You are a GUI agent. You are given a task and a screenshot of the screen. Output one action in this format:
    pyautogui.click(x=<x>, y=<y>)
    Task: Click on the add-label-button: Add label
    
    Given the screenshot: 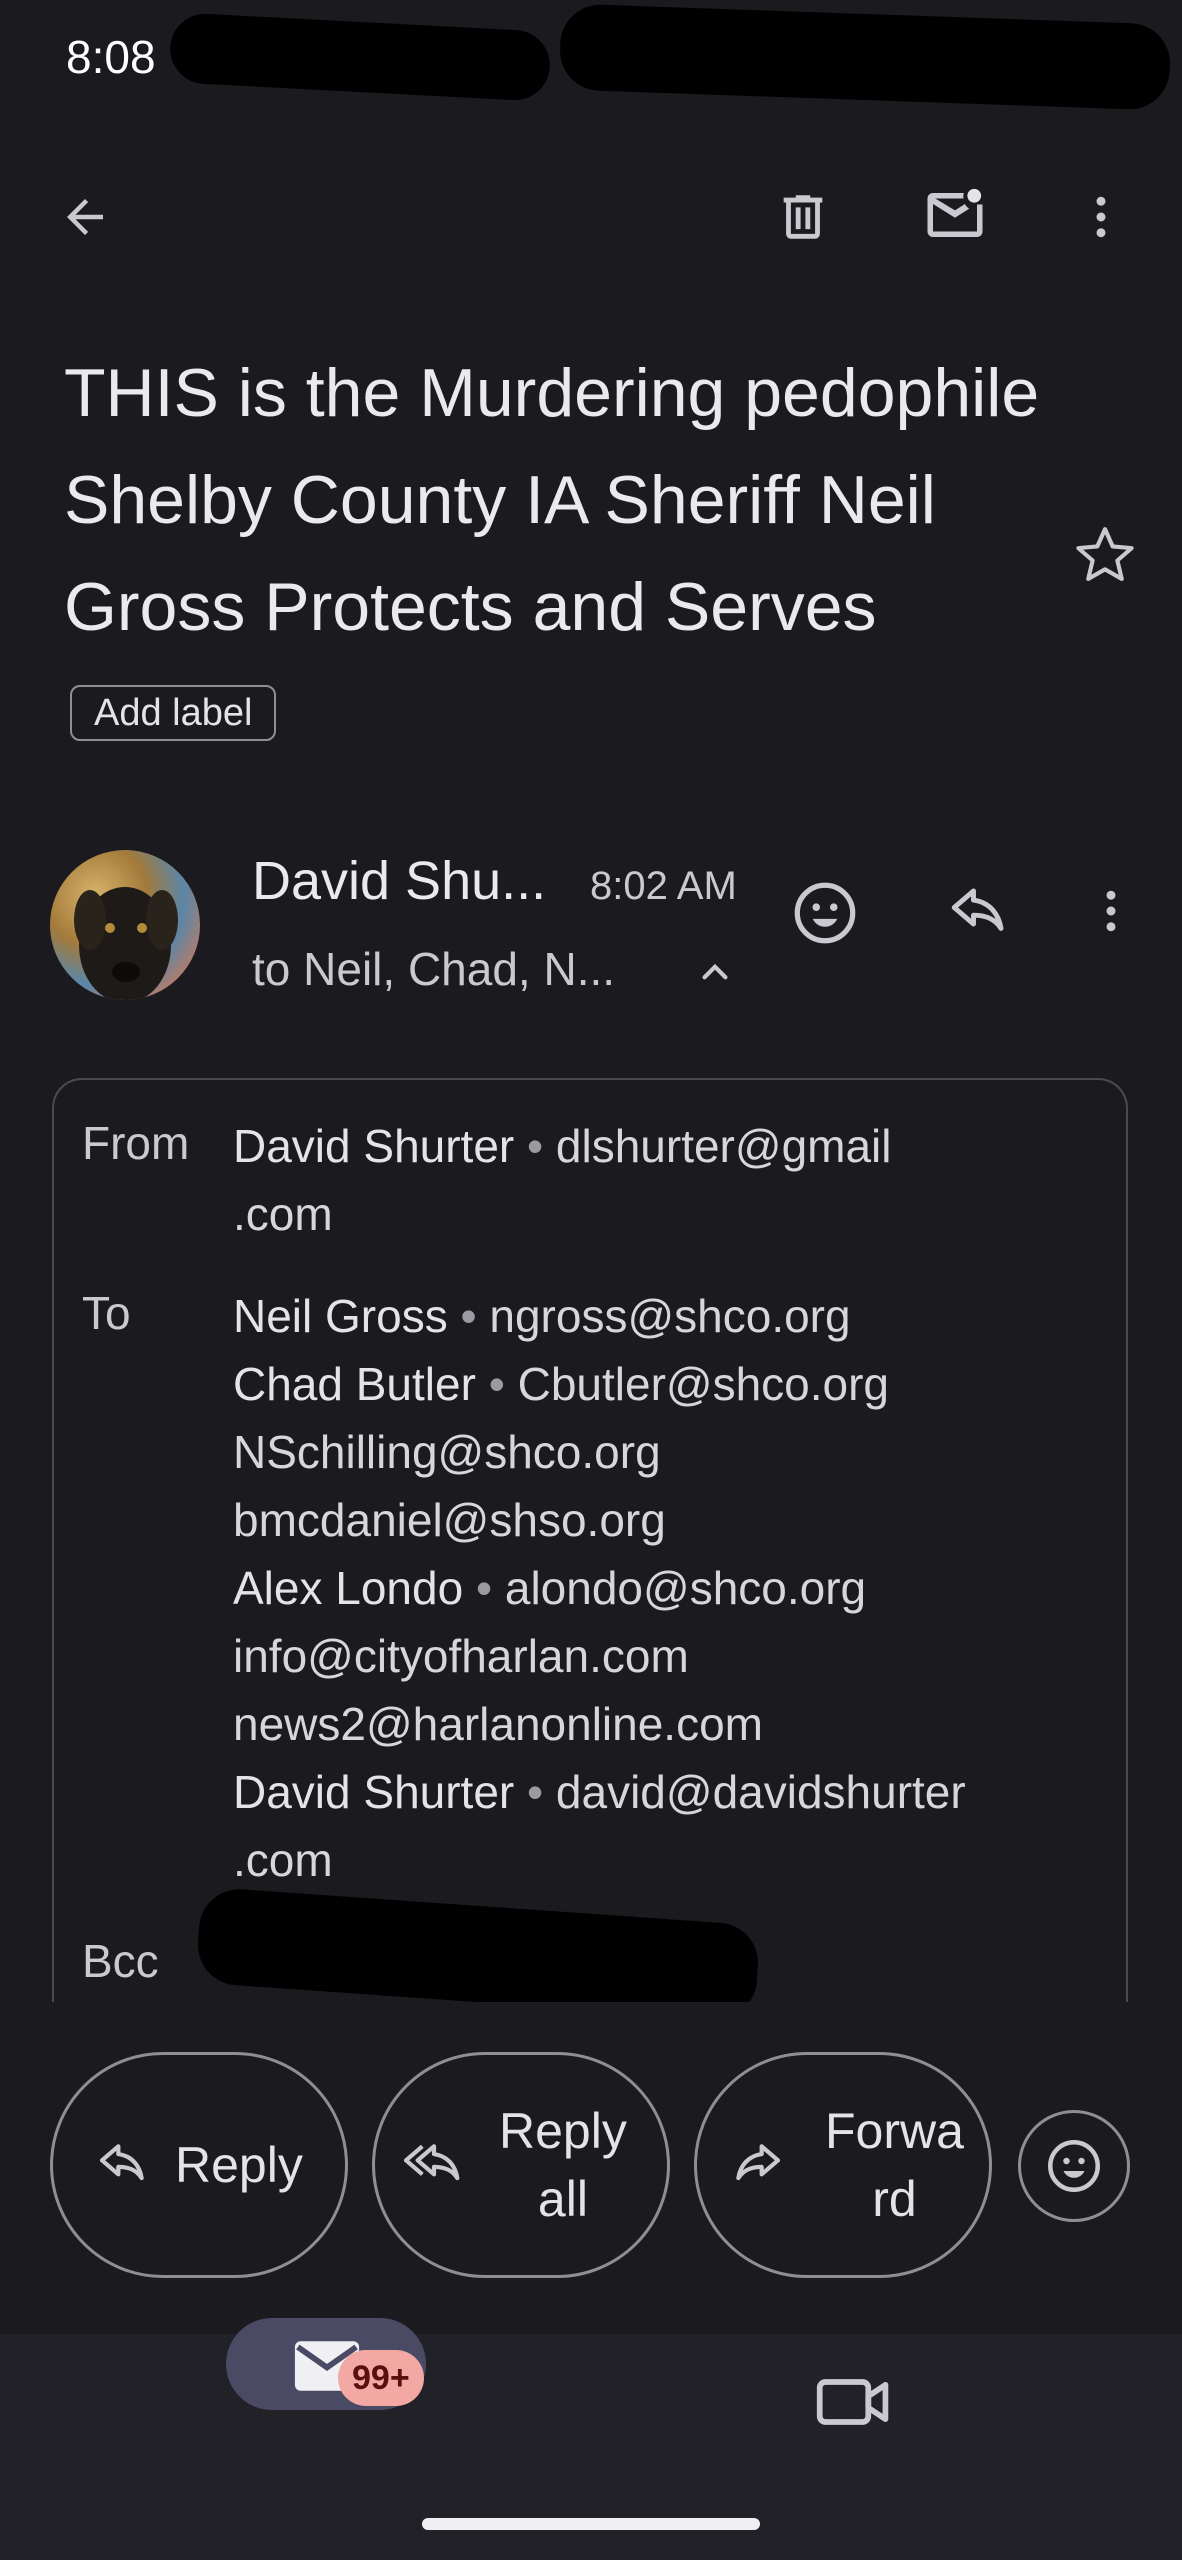 What is the action you would take?
    pyautogui.click(x=173, y=713)
    